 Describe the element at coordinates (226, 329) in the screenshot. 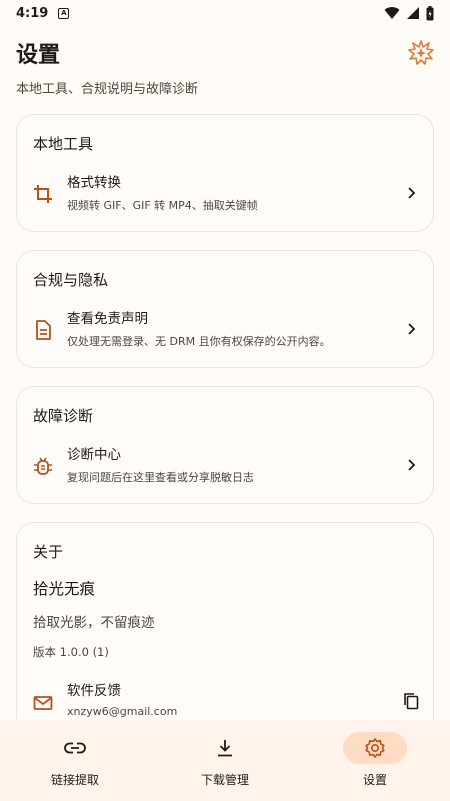

I see `disclaimer-item: 查看免责声明 仅处理无需登录、无 DRM 且你有权保存的公开内容。` at that location.